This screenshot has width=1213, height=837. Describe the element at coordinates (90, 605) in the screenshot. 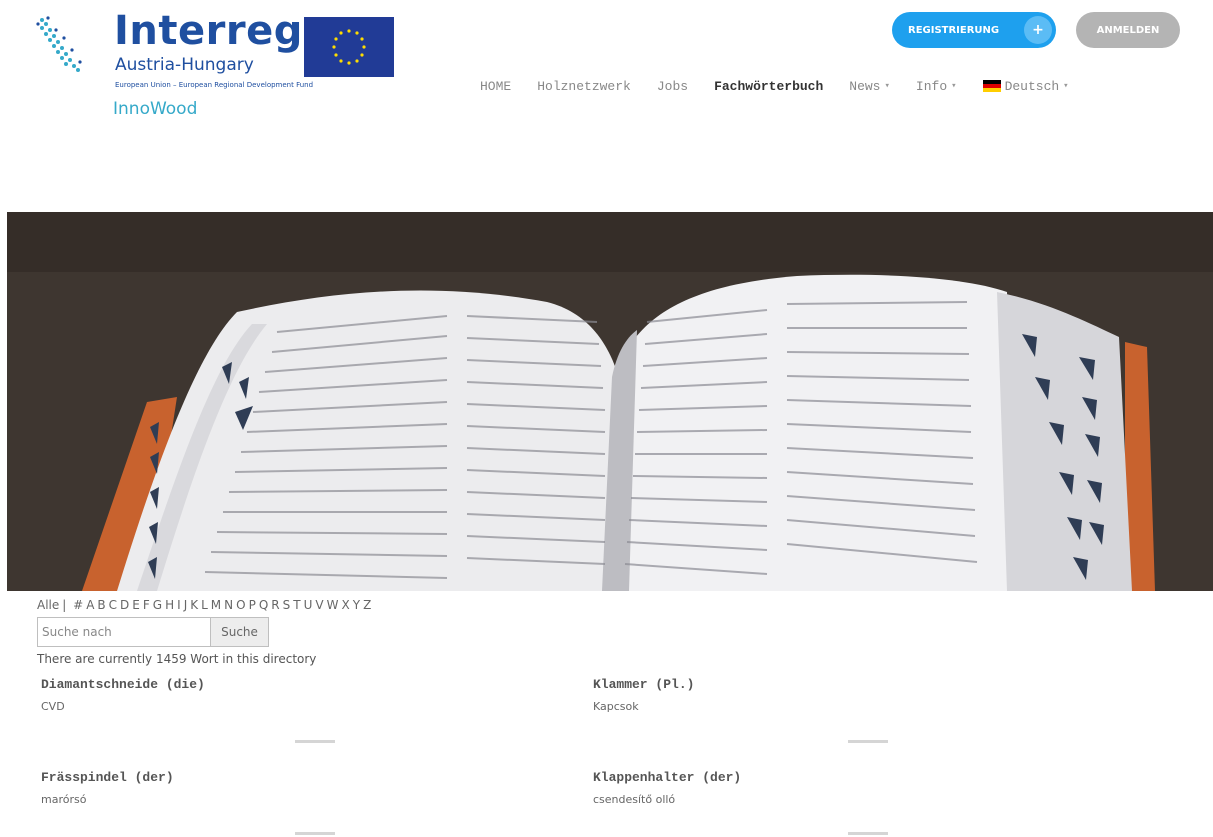

I see `alpha-letter-link: A` at that location.